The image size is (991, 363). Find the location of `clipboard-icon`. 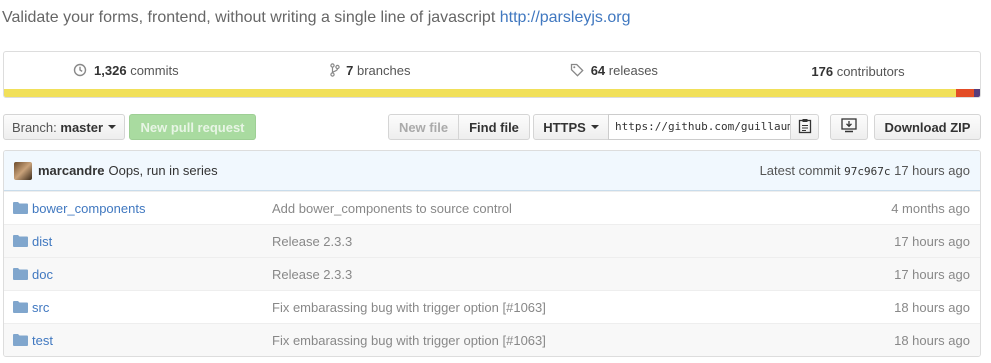

clipboard-icon is located at coordinates (805, 127).